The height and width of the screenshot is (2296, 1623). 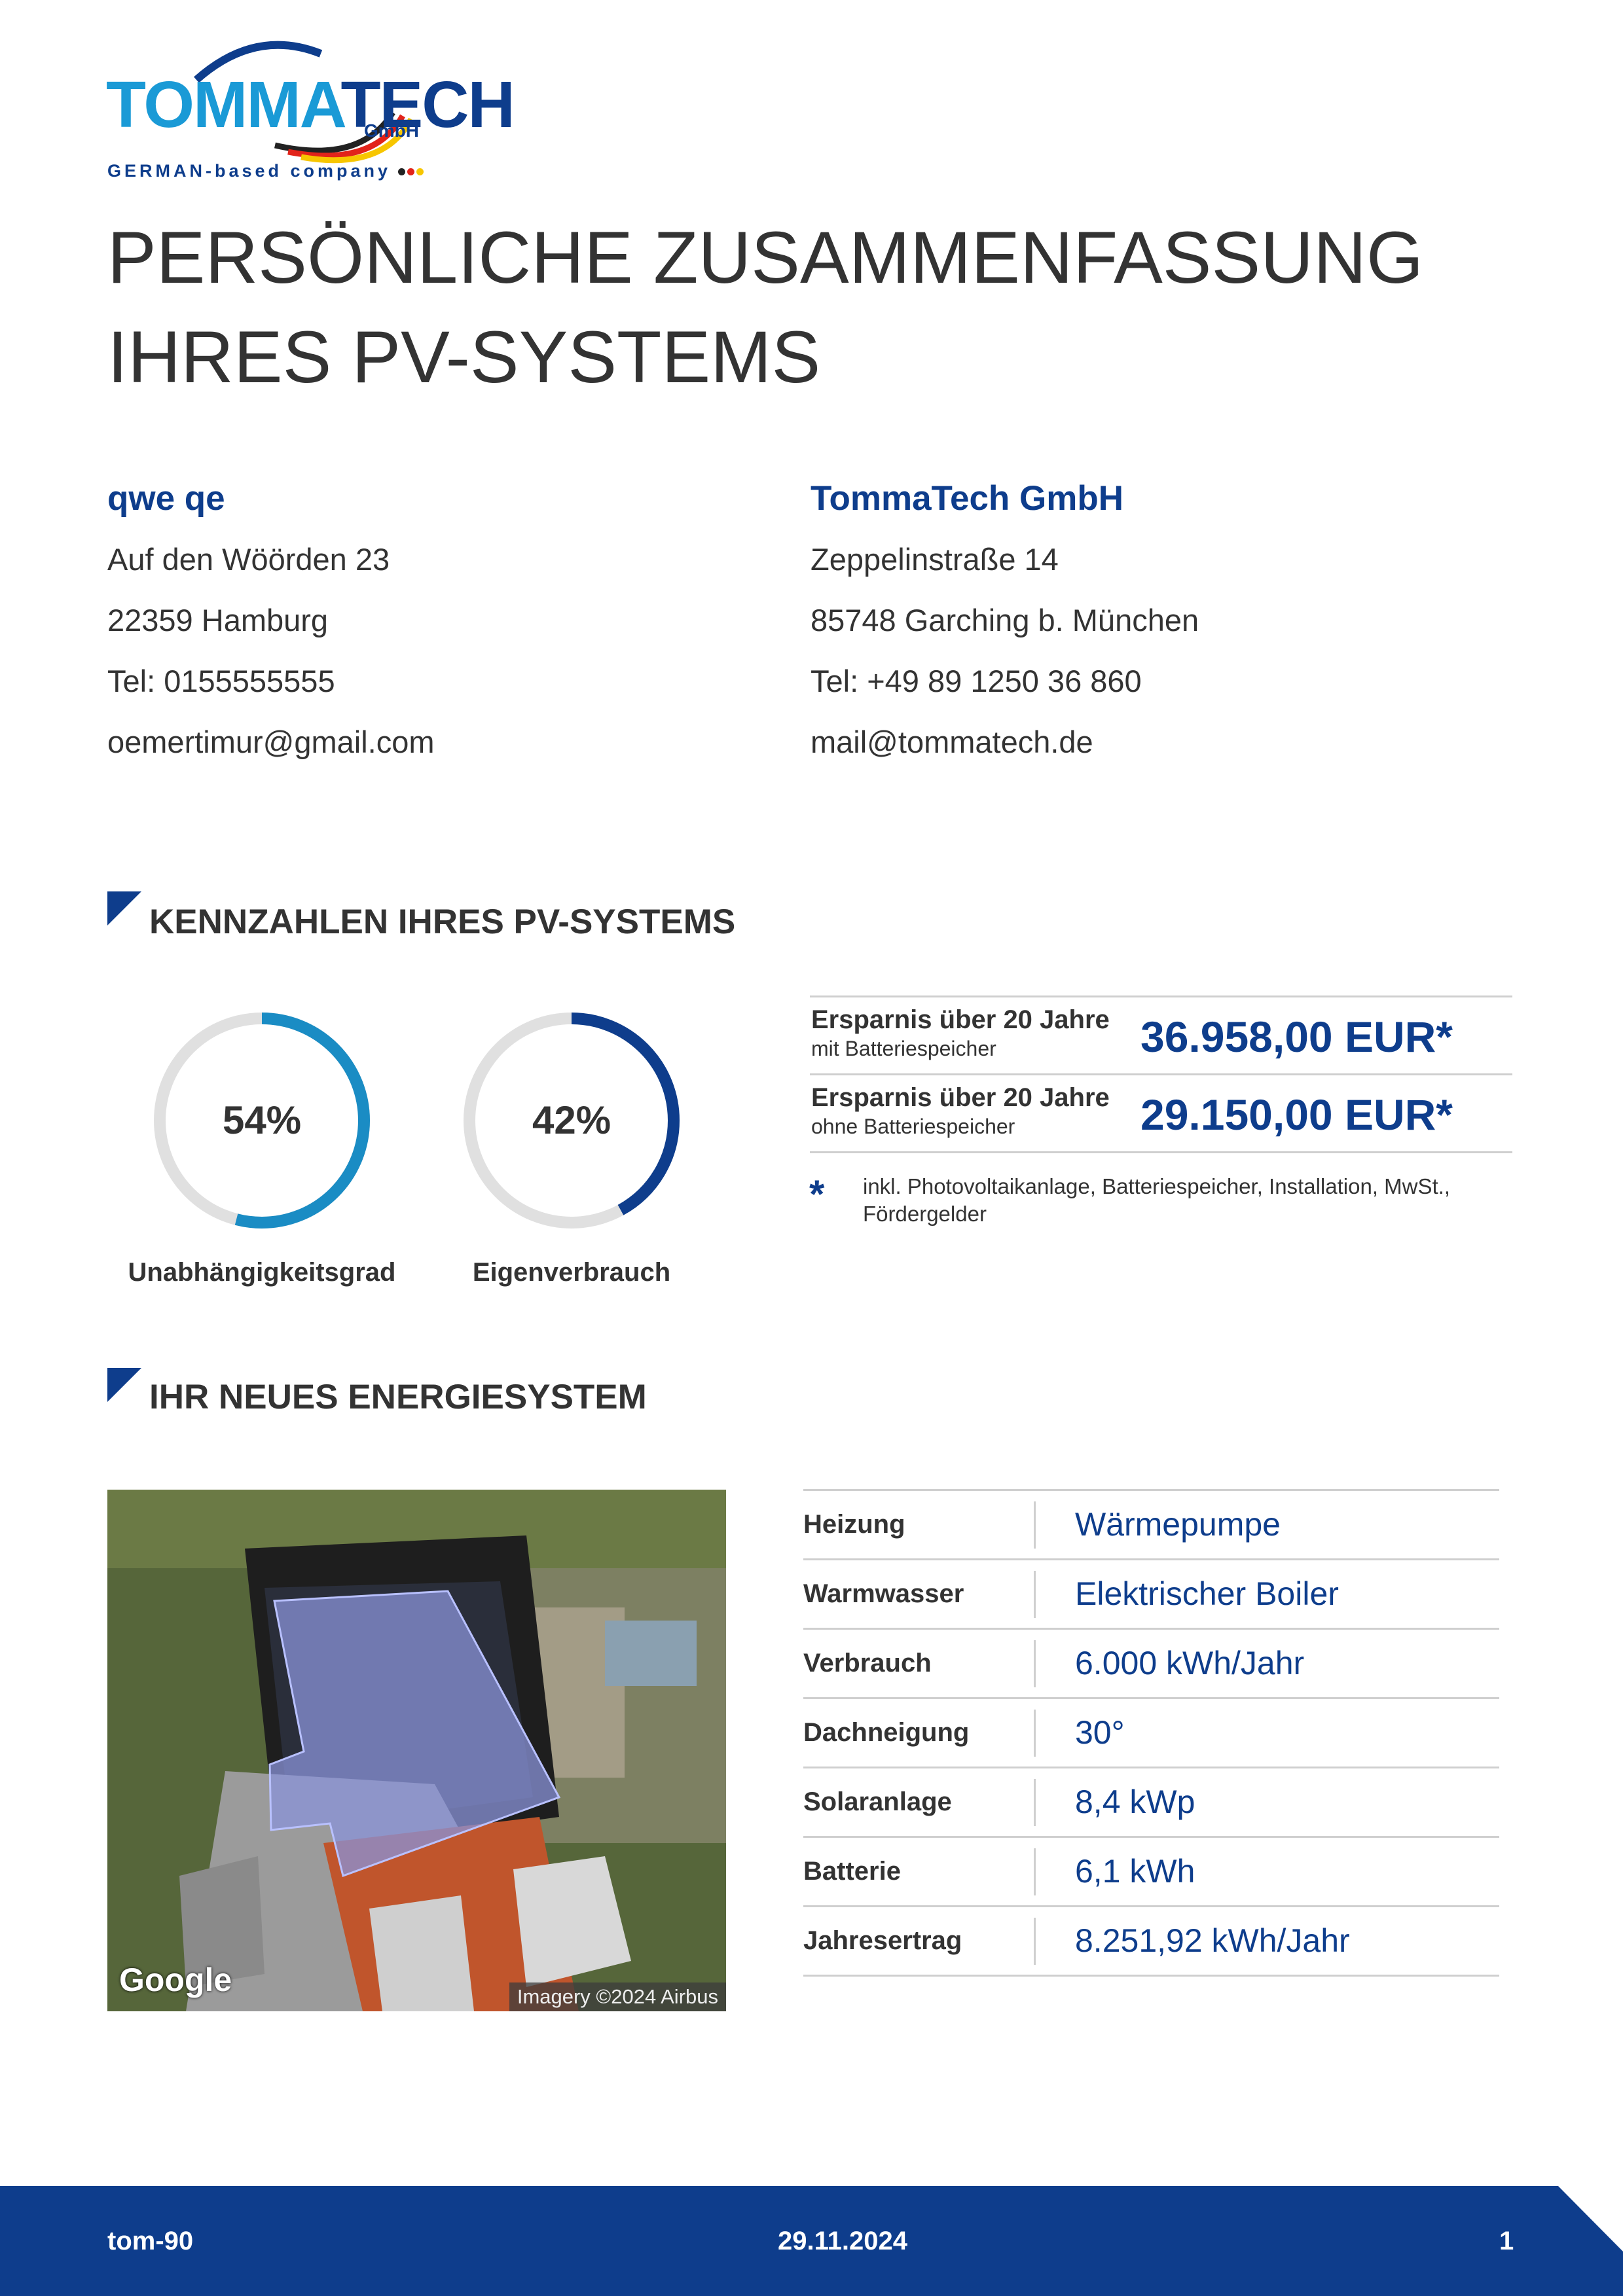 I want to click on row-label: Warmwasser, so click(x=883, y=1594).